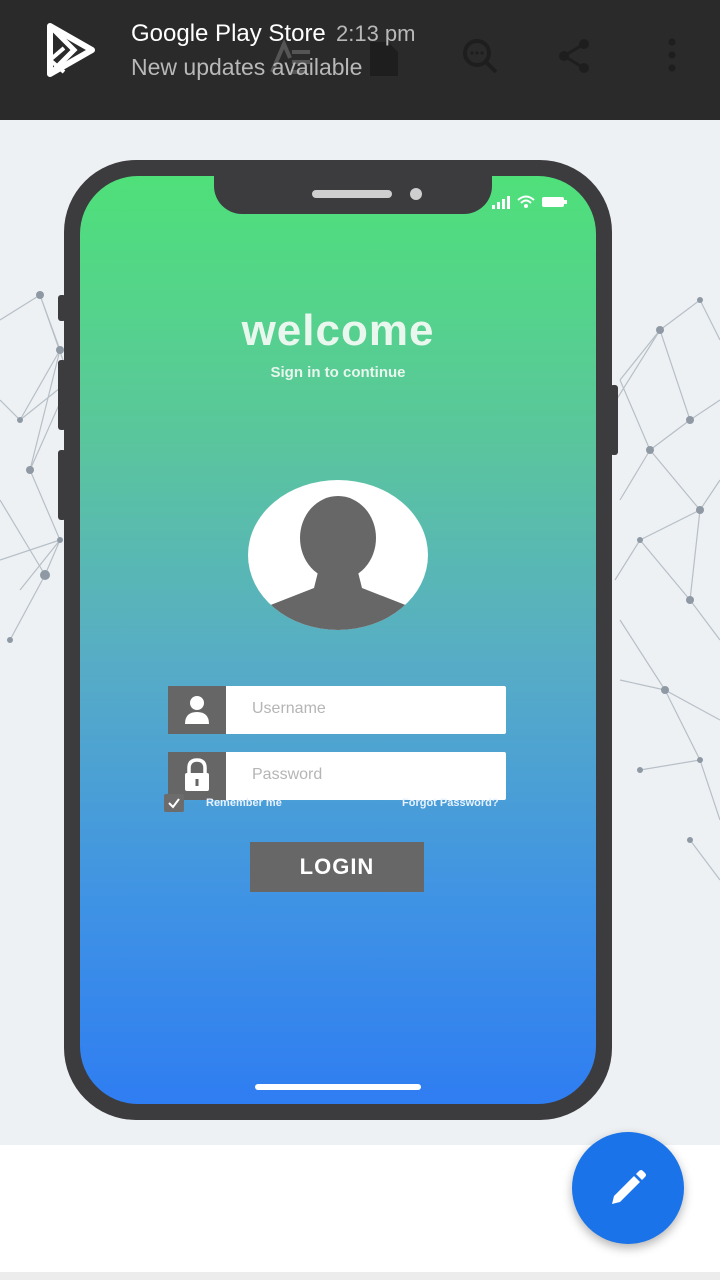  Describe the element at coordinates (530, 204) in the screenshot. I see `phone-status-icons` at that location.